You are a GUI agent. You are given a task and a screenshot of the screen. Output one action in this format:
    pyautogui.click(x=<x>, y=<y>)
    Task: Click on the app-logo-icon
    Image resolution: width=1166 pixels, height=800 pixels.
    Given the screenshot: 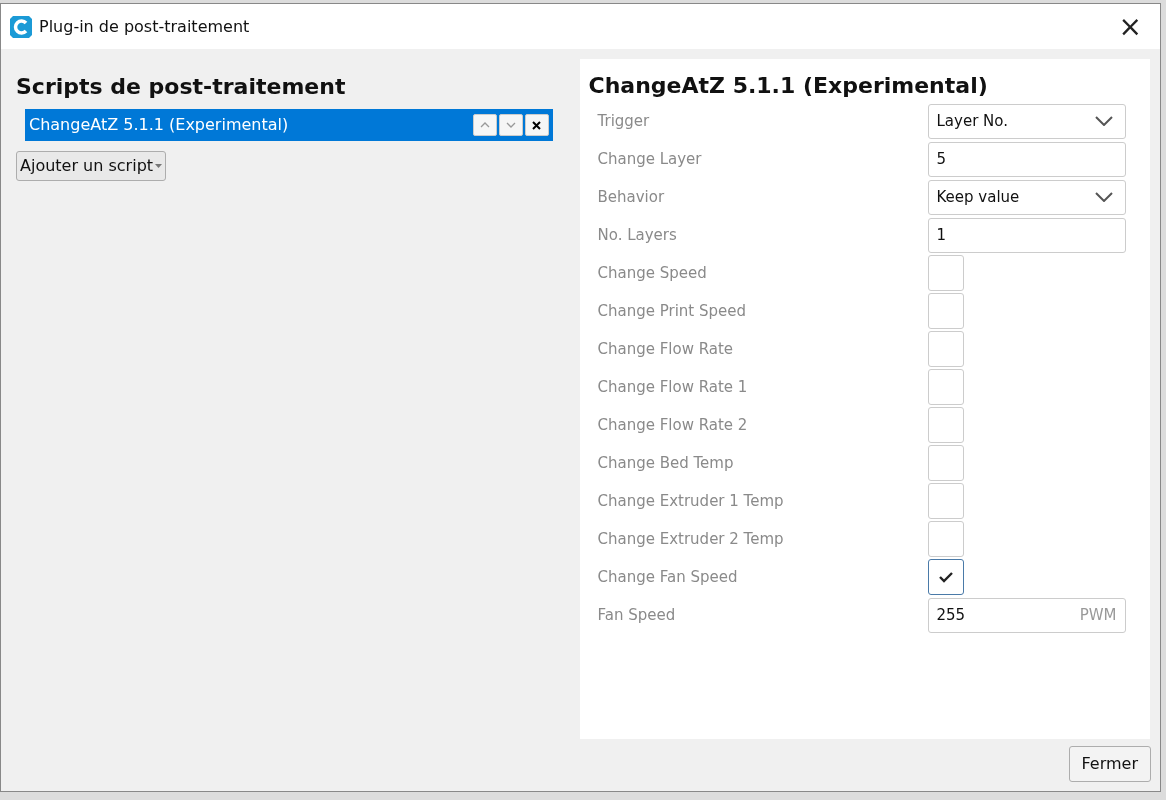 What is the action you would take?
    pyautogui.click(x=21, y=26)
    